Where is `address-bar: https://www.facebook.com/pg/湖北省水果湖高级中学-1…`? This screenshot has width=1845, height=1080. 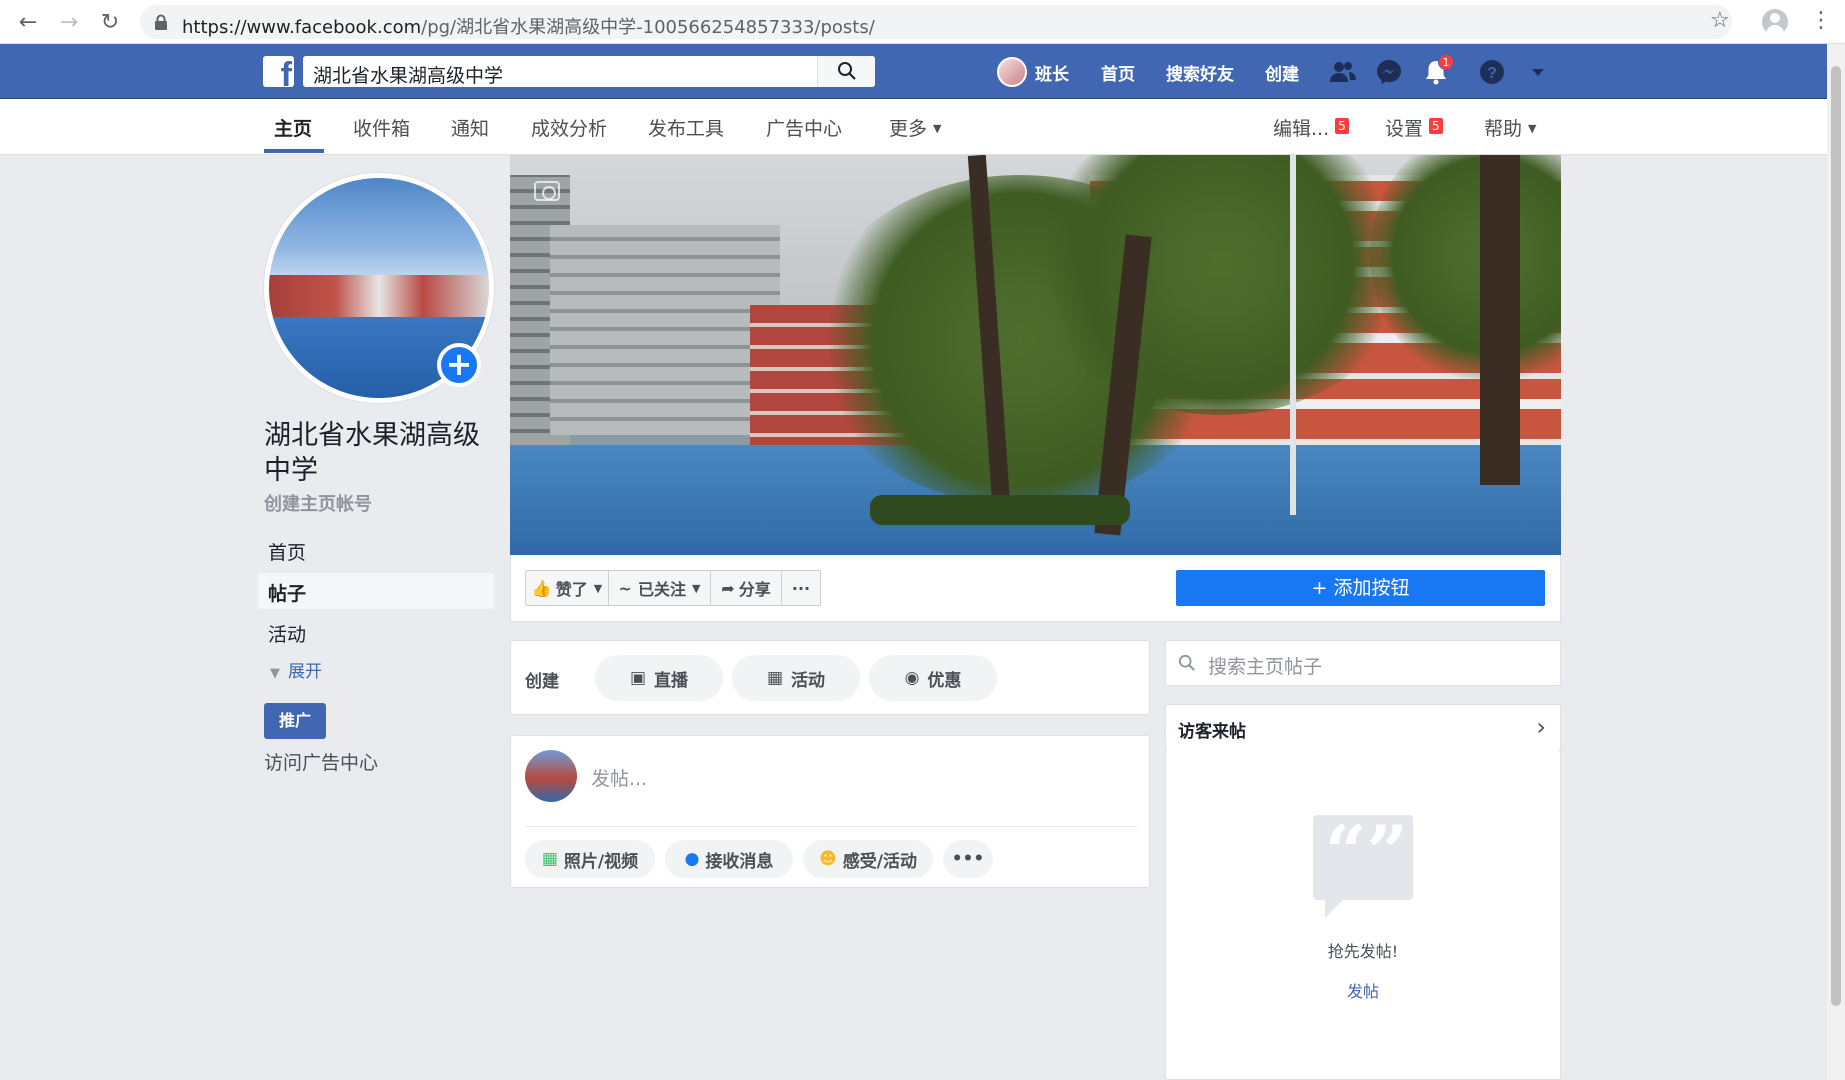 address-bar: https://www.facebook.com/pg/湖北省水果湖高级中学-1… is located at coordinates (936, 22).